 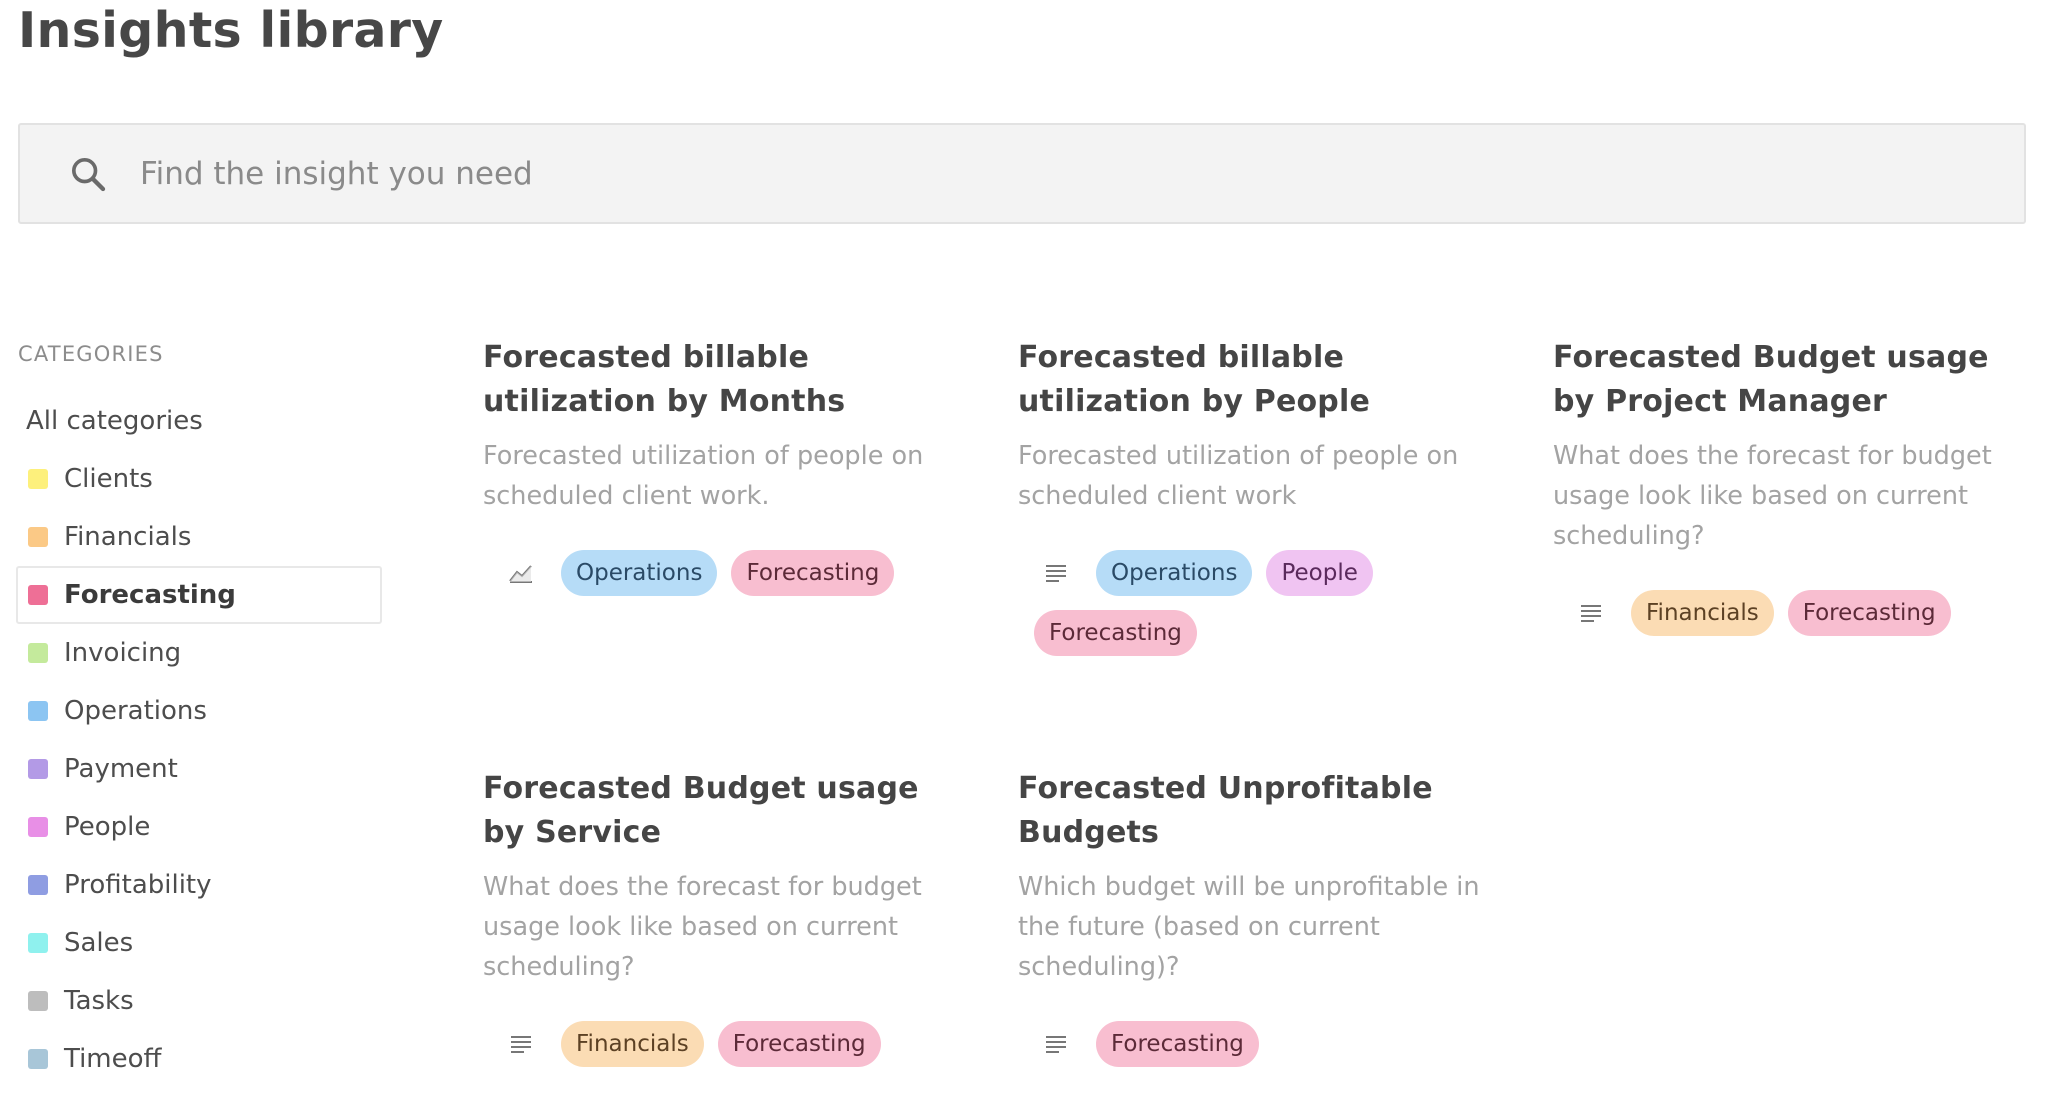 I want to click on category-invoicing: Invoicing, so click(x=199, y=653).